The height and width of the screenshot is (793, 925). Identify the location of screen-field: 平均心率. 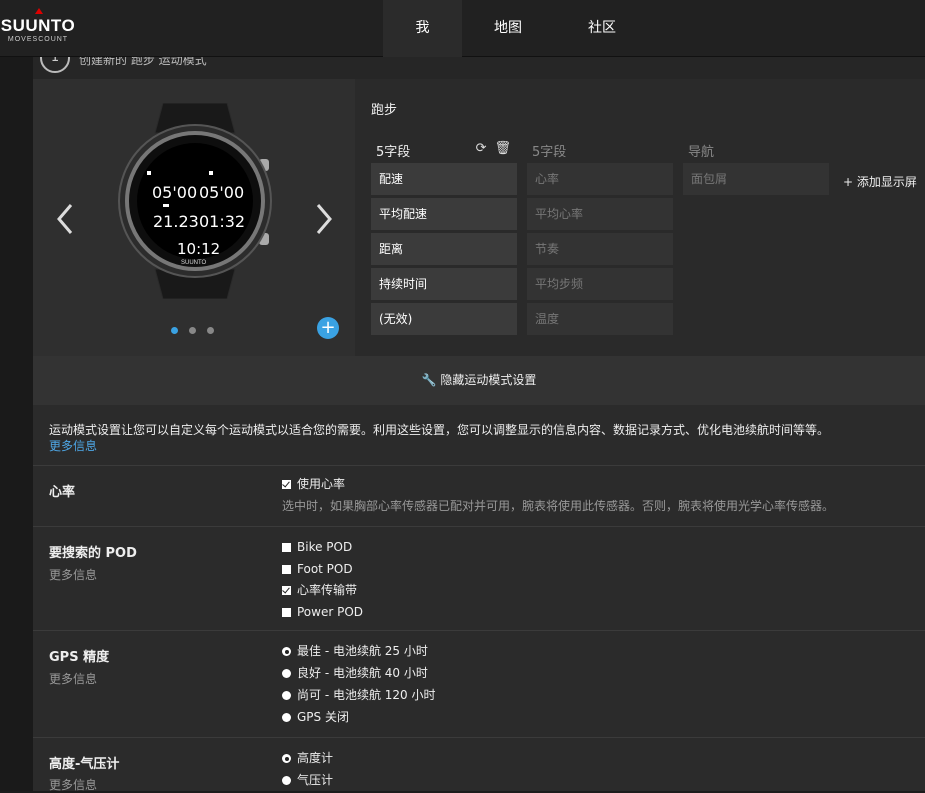
(600, 214).